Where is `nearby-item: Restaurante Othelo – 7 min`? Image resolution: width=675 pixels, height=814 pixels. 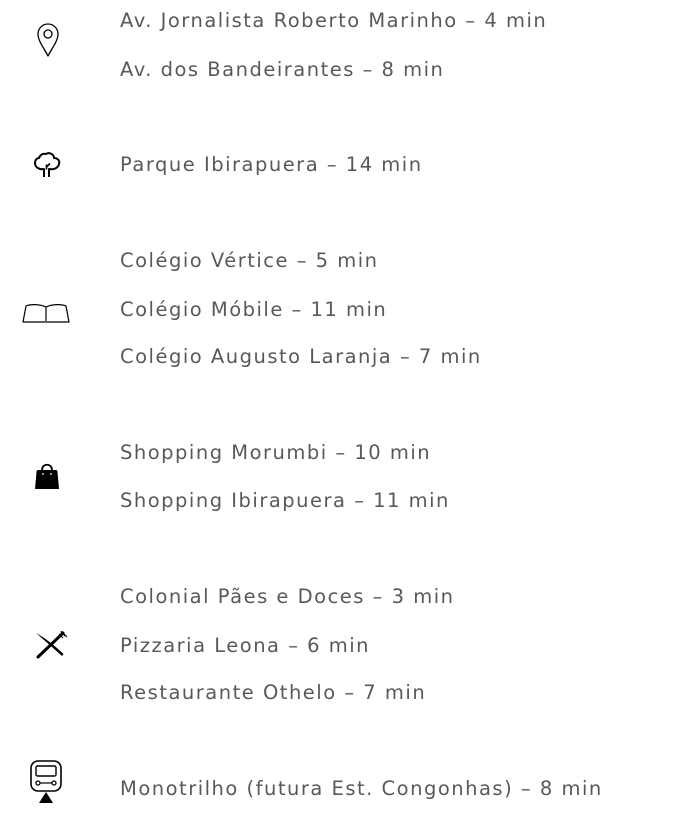
nearby-item: Restaurante Othelo – 7 min is located at coordinates (273, 692).